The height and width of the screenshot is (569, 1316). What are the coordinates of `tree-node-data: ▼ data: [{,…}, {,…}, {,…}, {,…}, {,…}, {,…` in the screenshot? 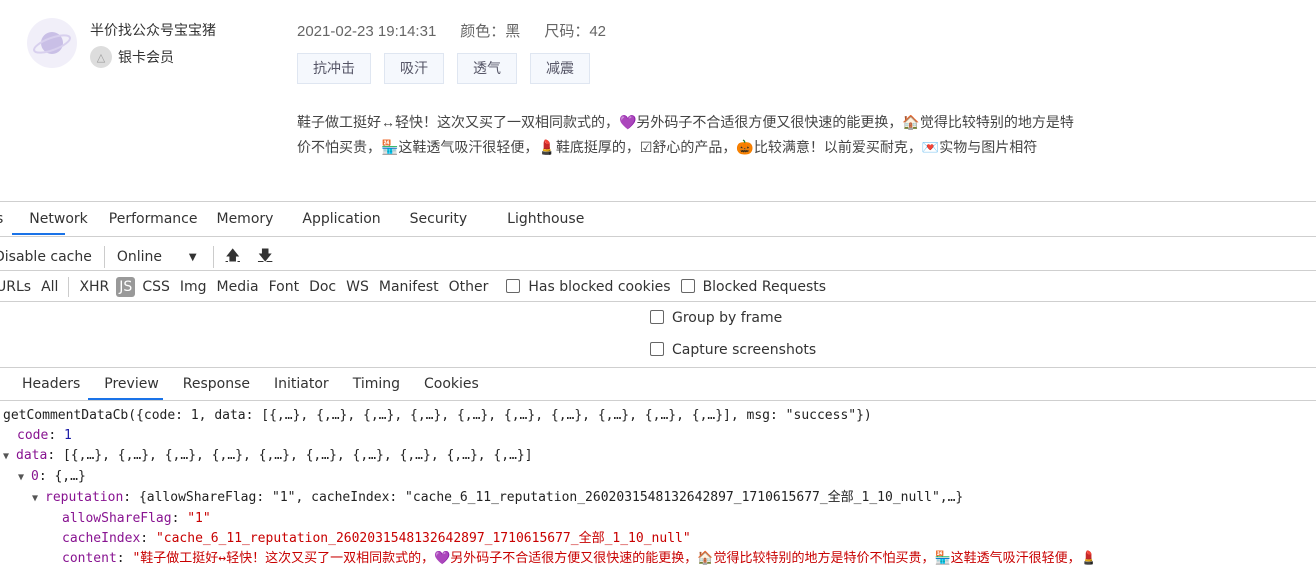 It's located at (550, 456).